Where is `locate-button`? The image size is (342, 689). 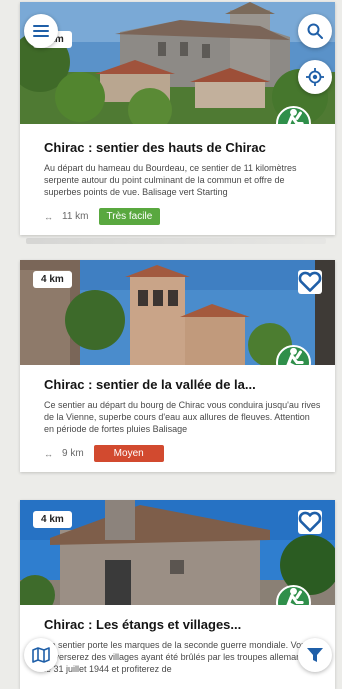
locate-button is located at coordinates (315, 77).